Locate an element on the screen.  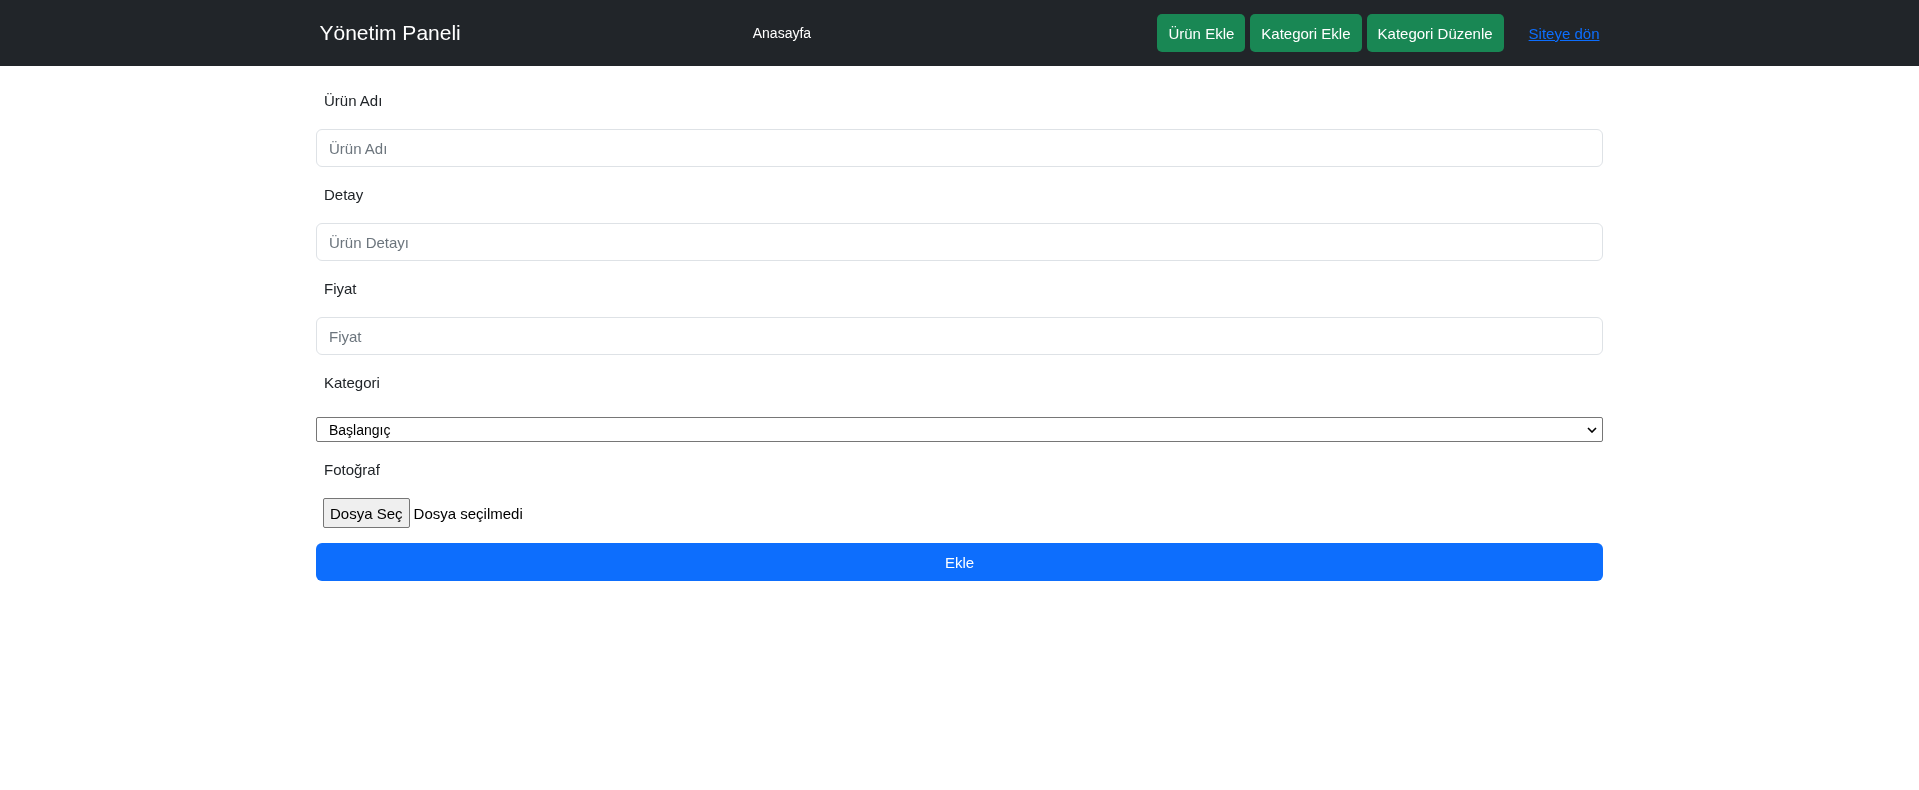
nav-button: Kategori Ekle is located at coordinates (1306, 33).